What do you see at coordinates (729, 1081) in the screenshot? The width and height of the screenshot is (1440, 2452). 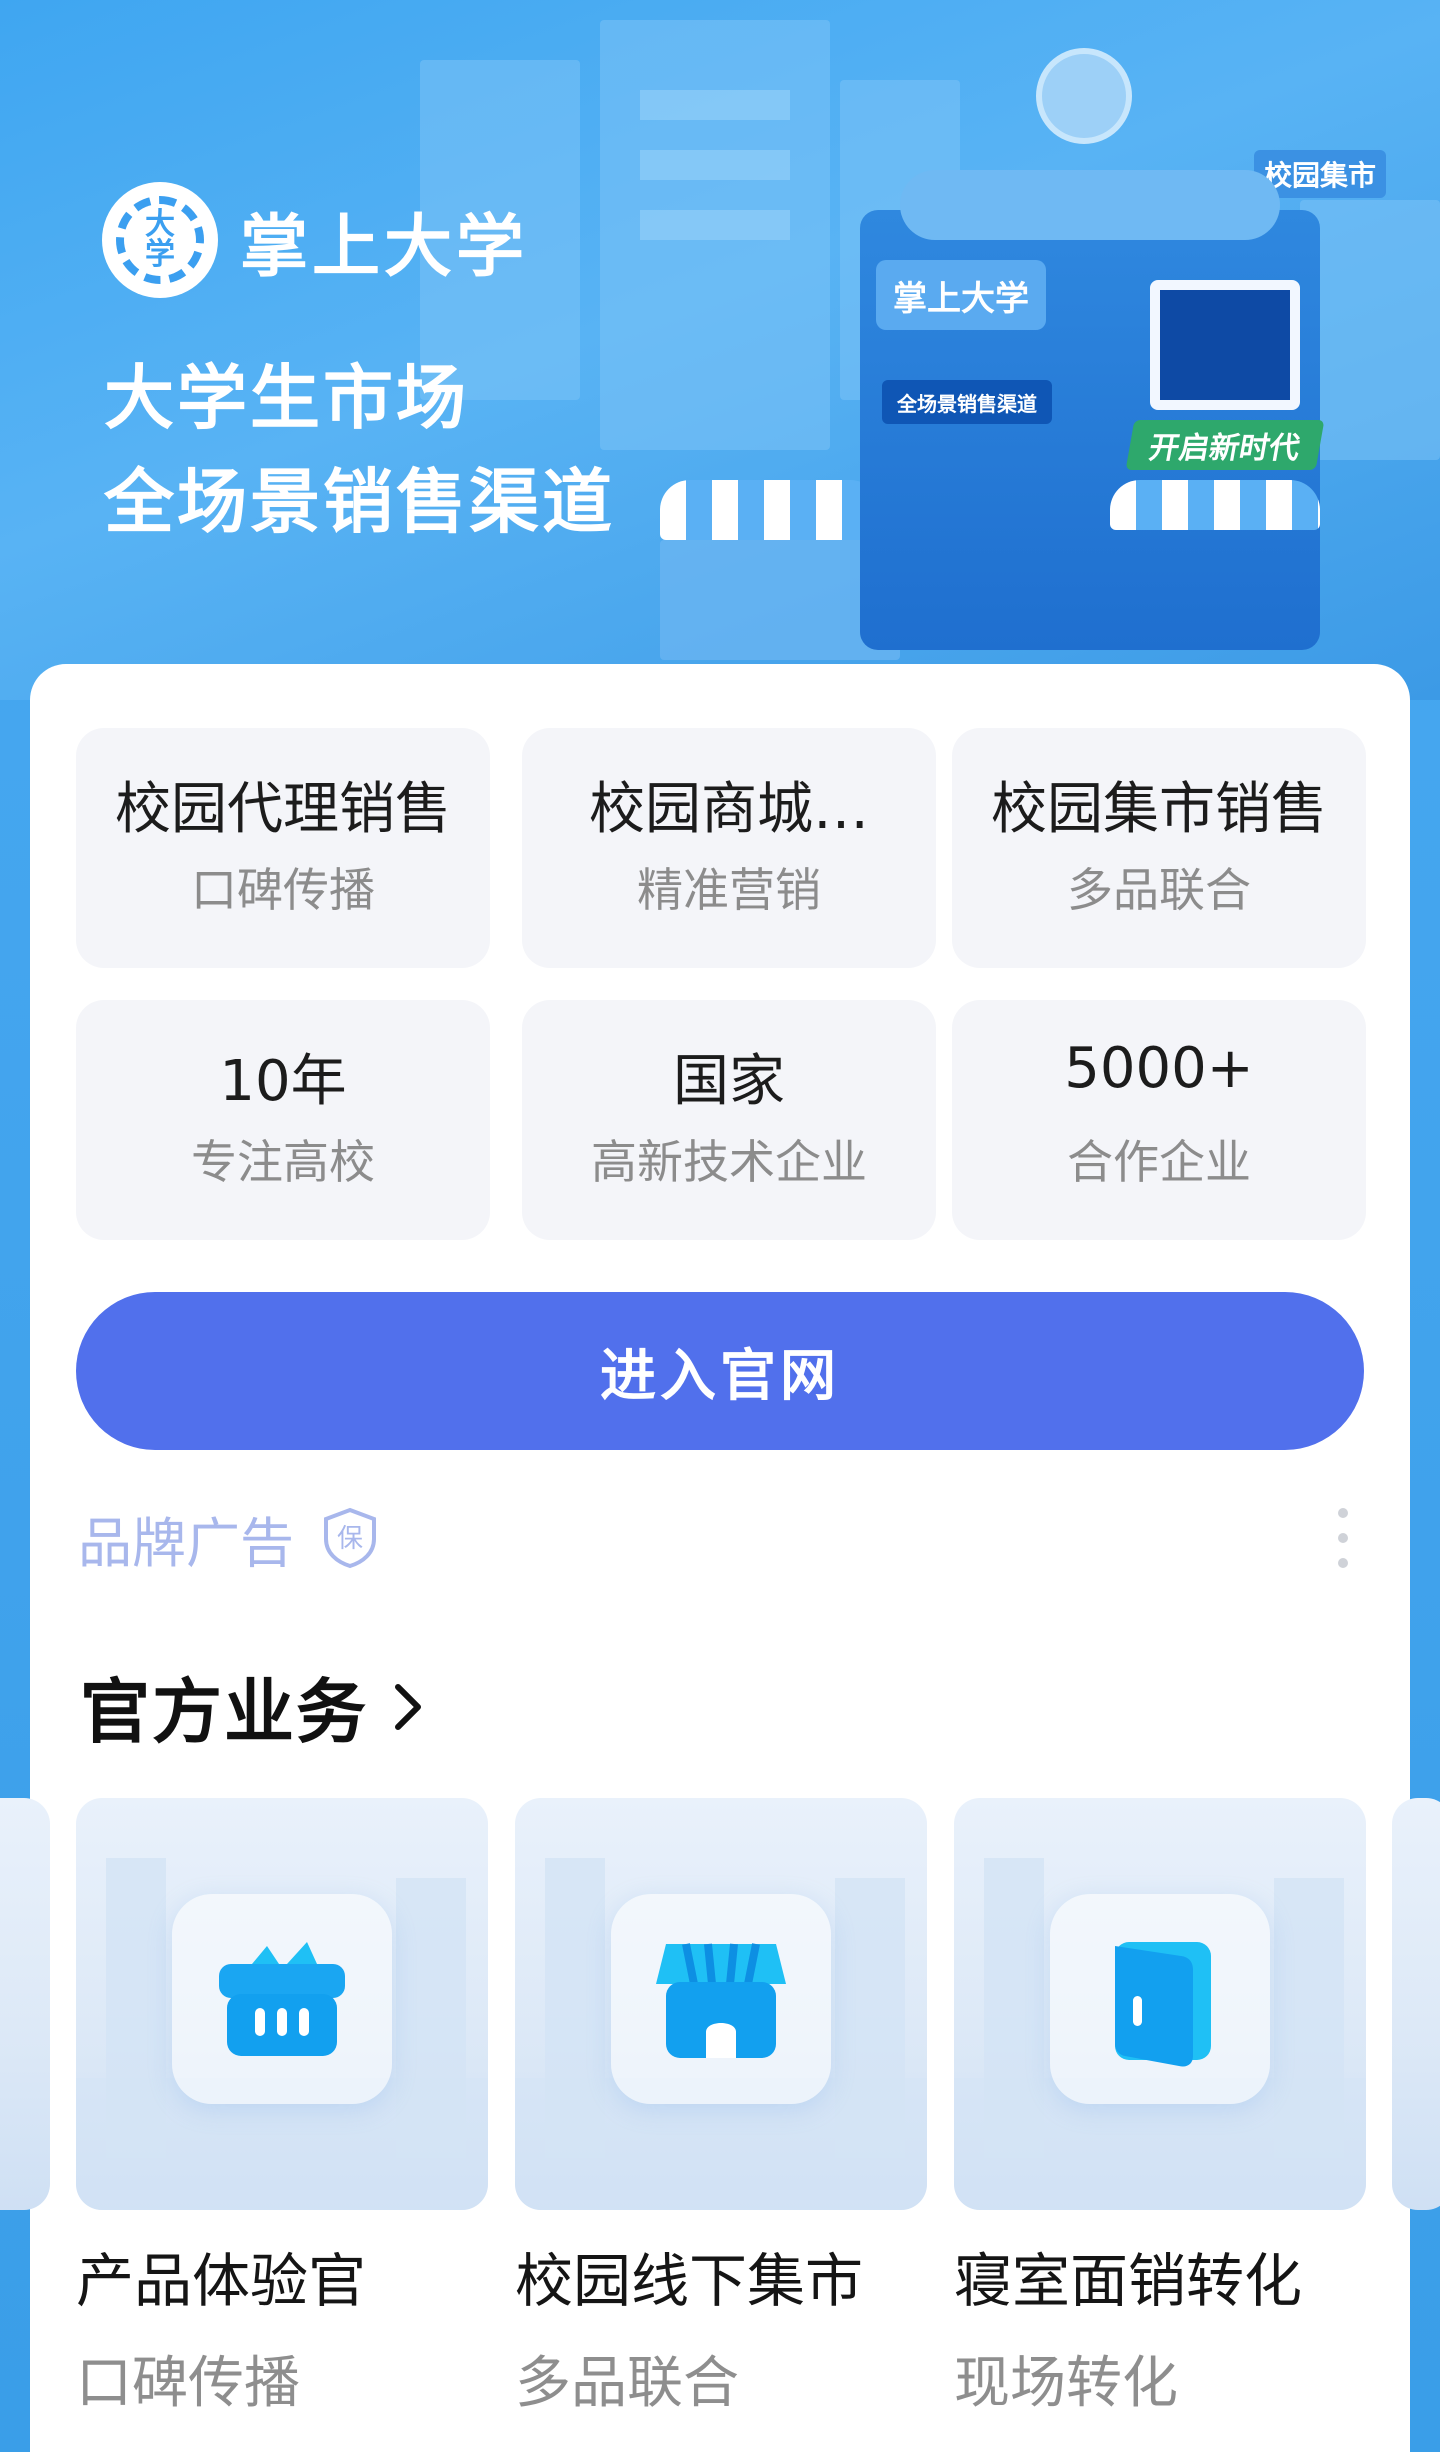 I see `tile-title: 国家` at bounding box center [729, 1081].